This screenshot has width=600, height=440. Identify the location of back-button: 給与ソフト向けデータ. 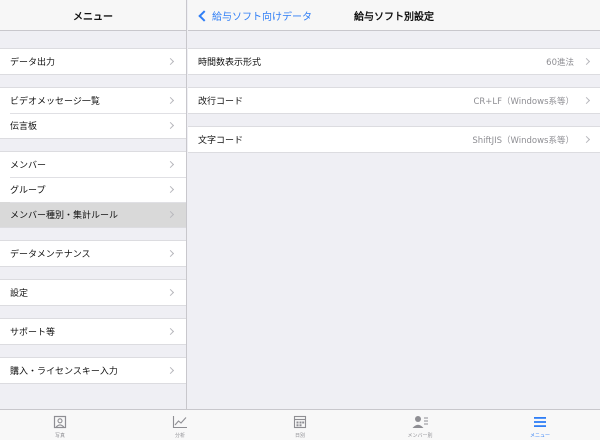
(254, 15).